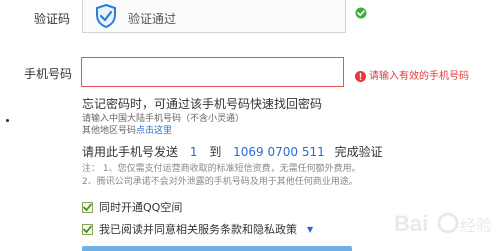  Describe the element at coordinates (419, 76) in the screenshot. I see `phone-error: 请输入有效的手机号码` at that location.